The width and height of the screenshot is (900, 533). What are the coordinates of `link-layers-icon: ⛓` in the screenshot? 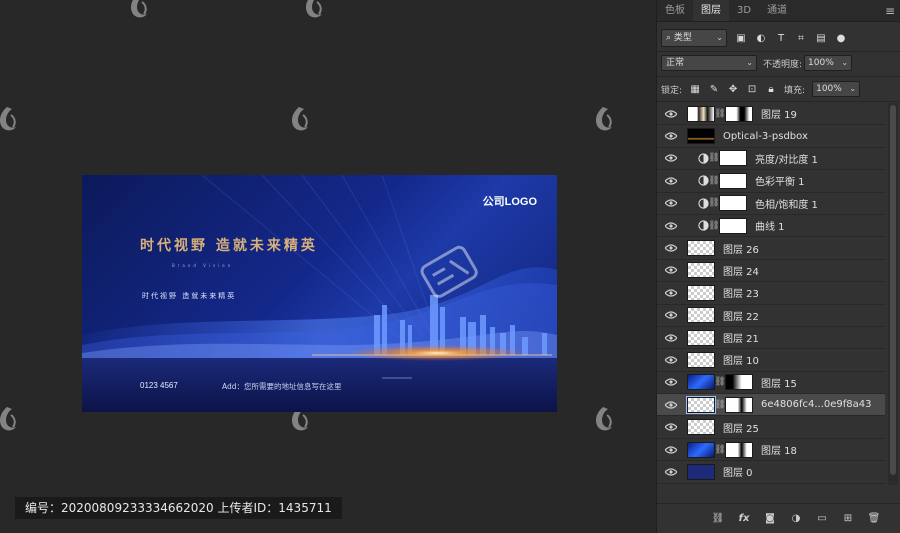 It's located at (718, 519).